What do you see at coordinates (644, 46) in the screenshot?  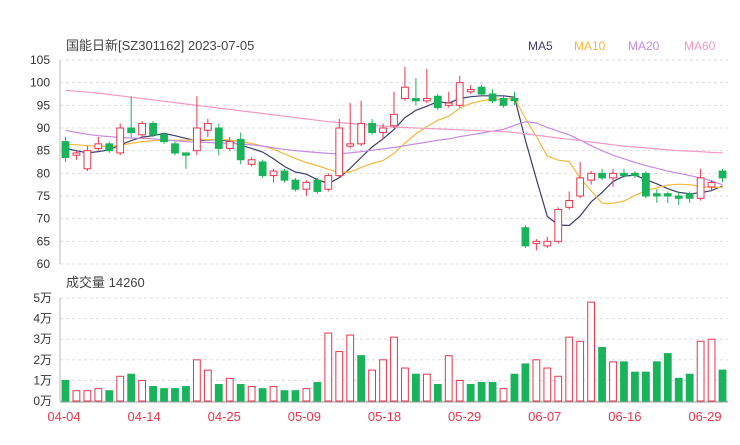 I see `legend-item-ma20: MA20` at bounding box center [644, 46].